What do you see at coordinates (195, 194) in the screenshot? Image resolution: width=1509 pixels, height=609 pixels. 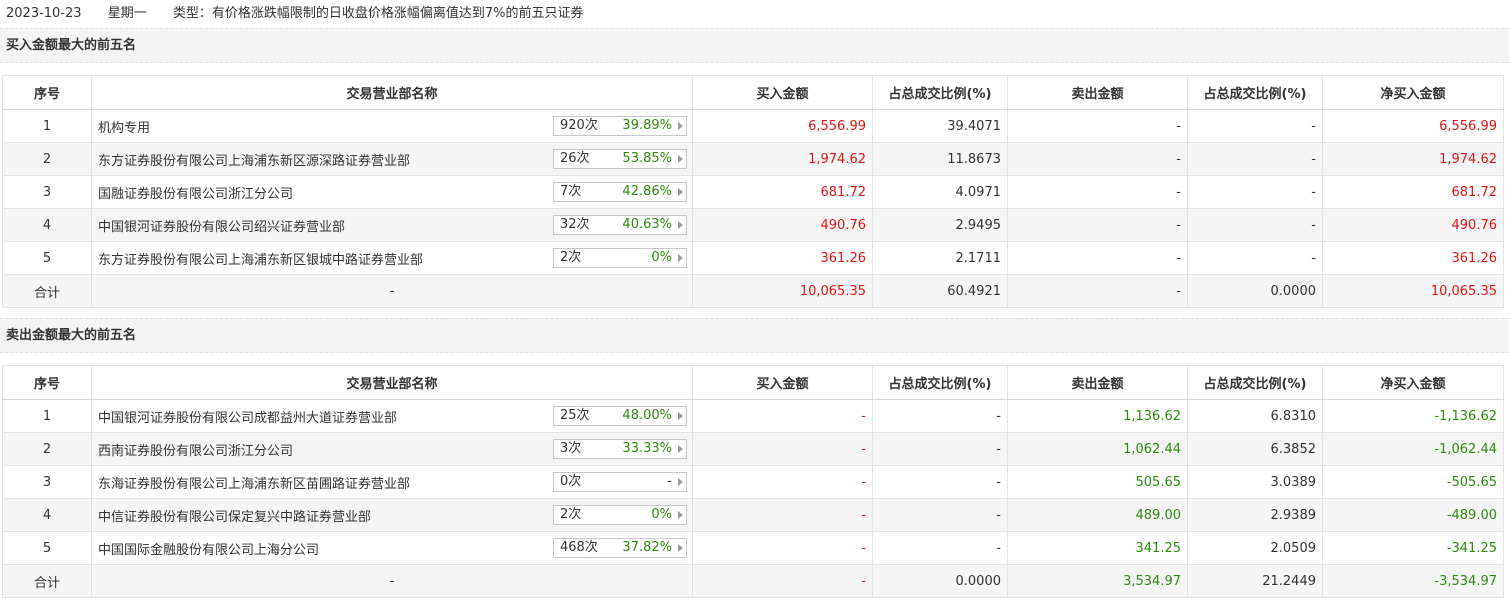 I see `branch-name: 国融证券股份有限公司浙江分公司` at bounding box center [195, 194].